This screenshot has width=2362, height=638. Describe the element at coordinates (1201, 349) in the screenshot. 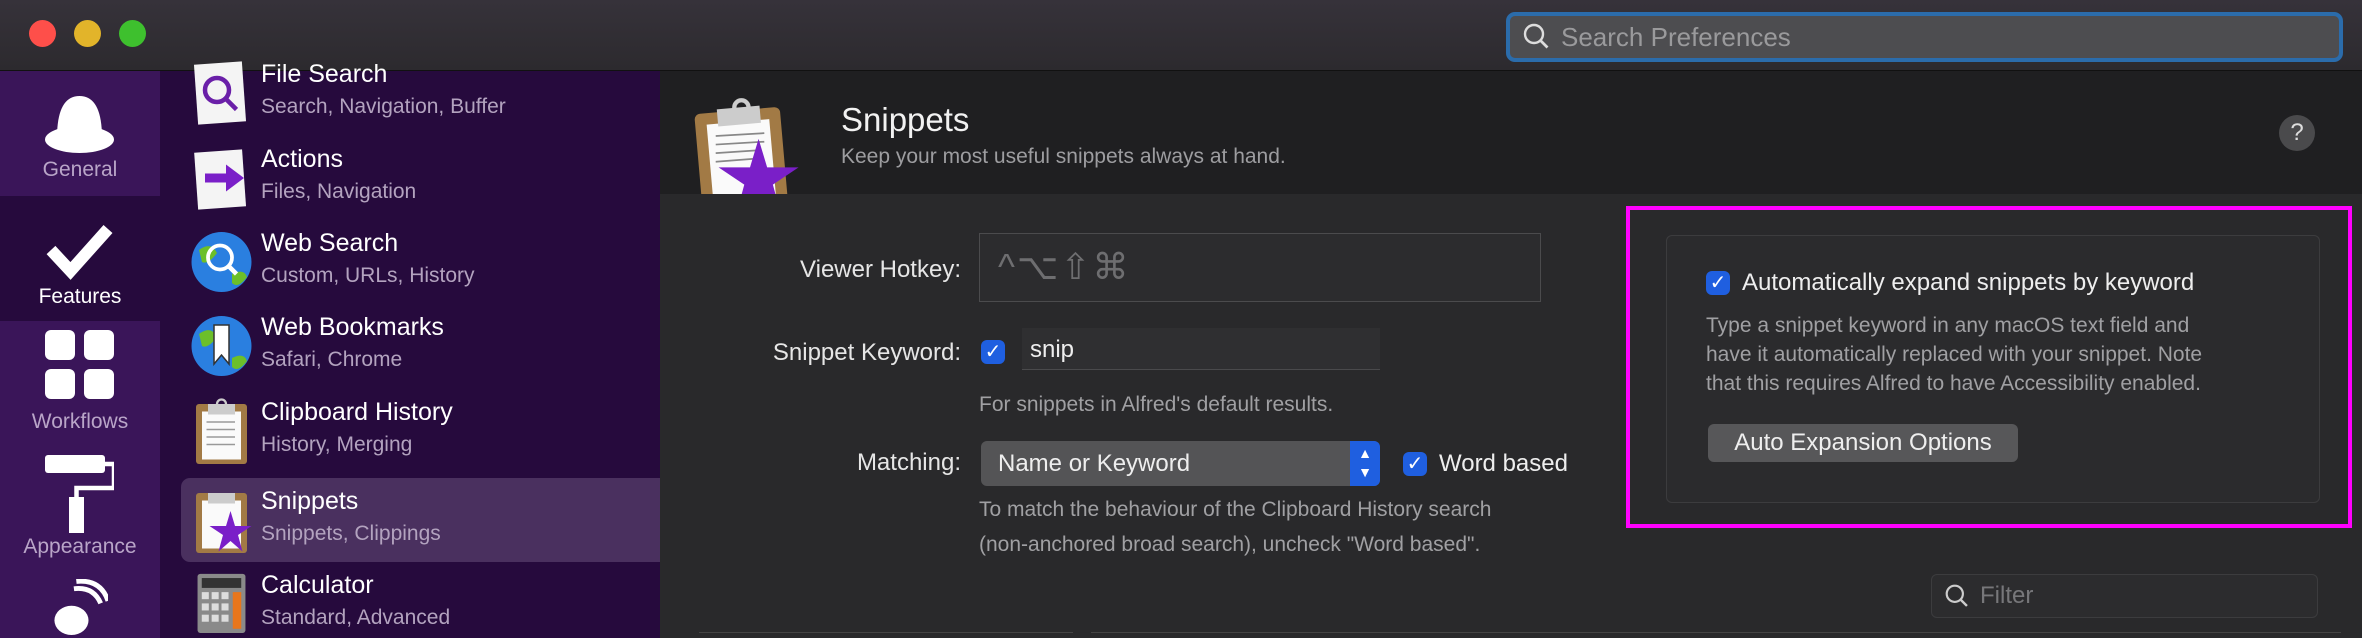

I see `snippet-keyword-input: snip` at that location.